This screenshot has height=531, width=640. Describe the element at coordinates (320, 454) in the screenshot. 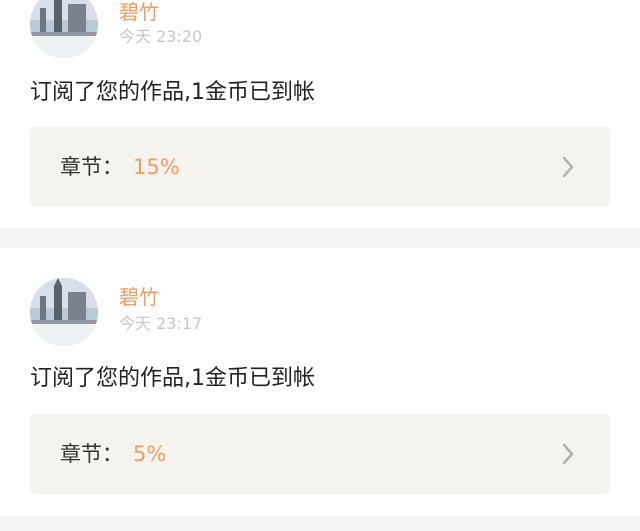

I see `chapter-row: 章节： 5%` at that location.